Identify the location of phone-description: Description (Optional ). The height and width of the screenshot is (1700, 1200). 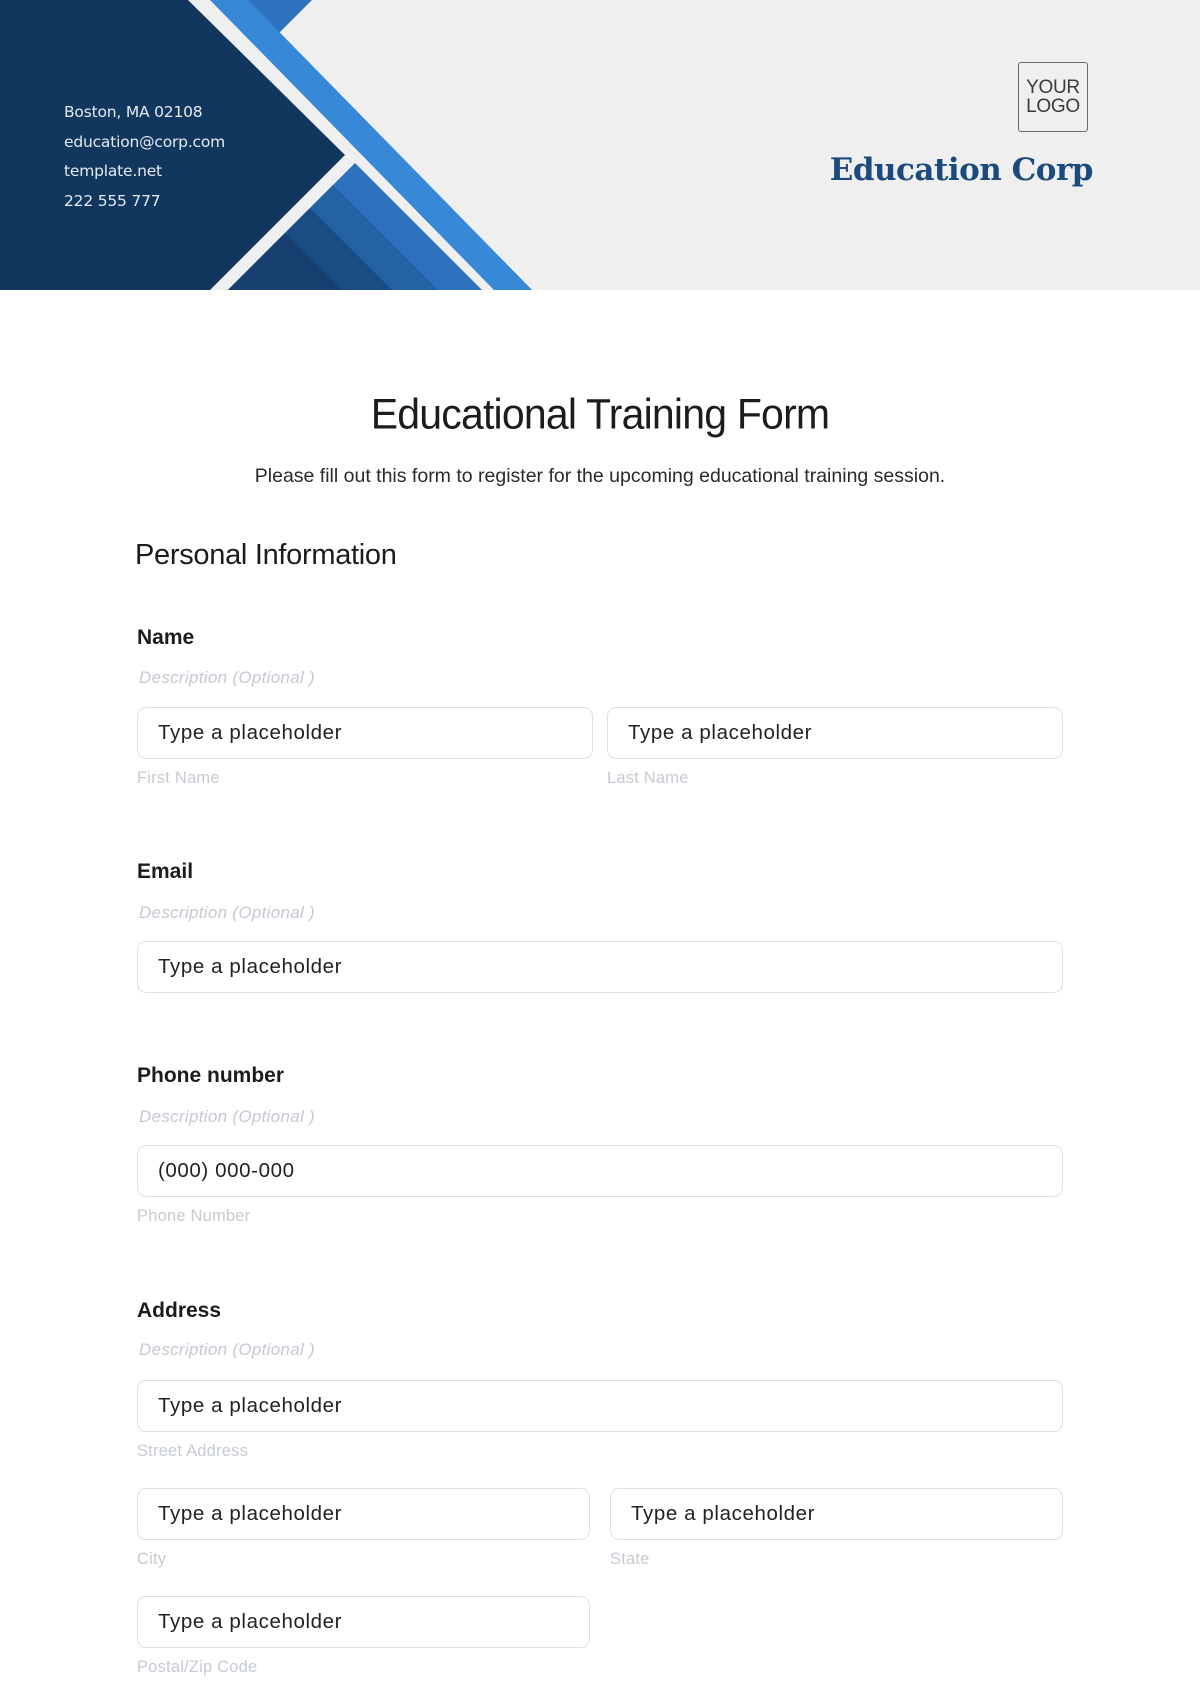
(227, 1116).